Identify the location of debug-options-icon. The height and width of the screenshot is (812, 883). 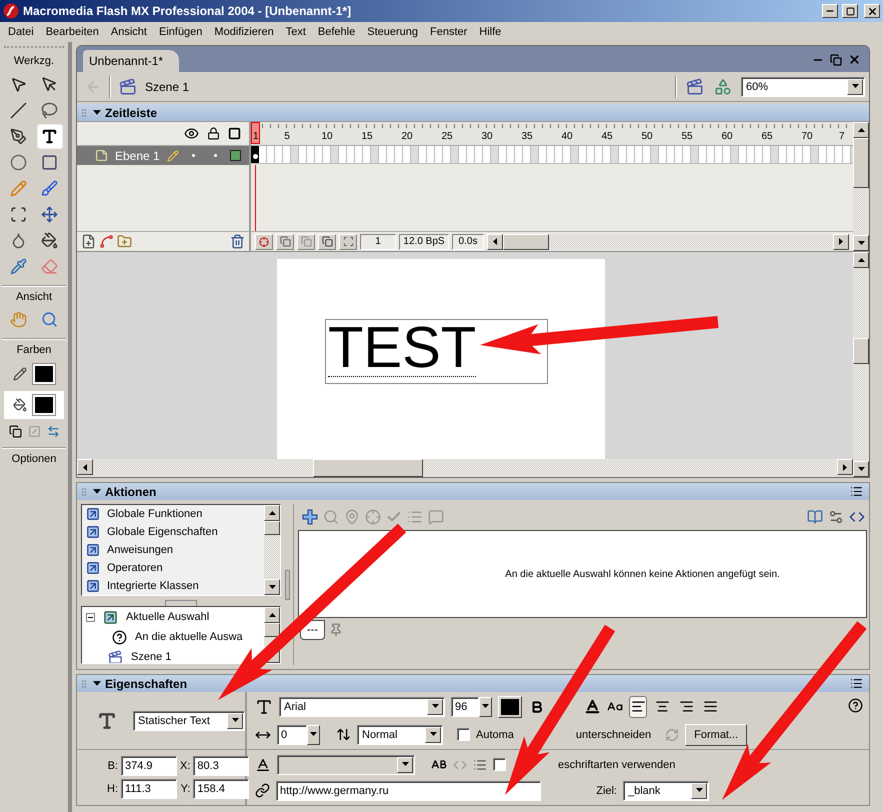
(836, 517).